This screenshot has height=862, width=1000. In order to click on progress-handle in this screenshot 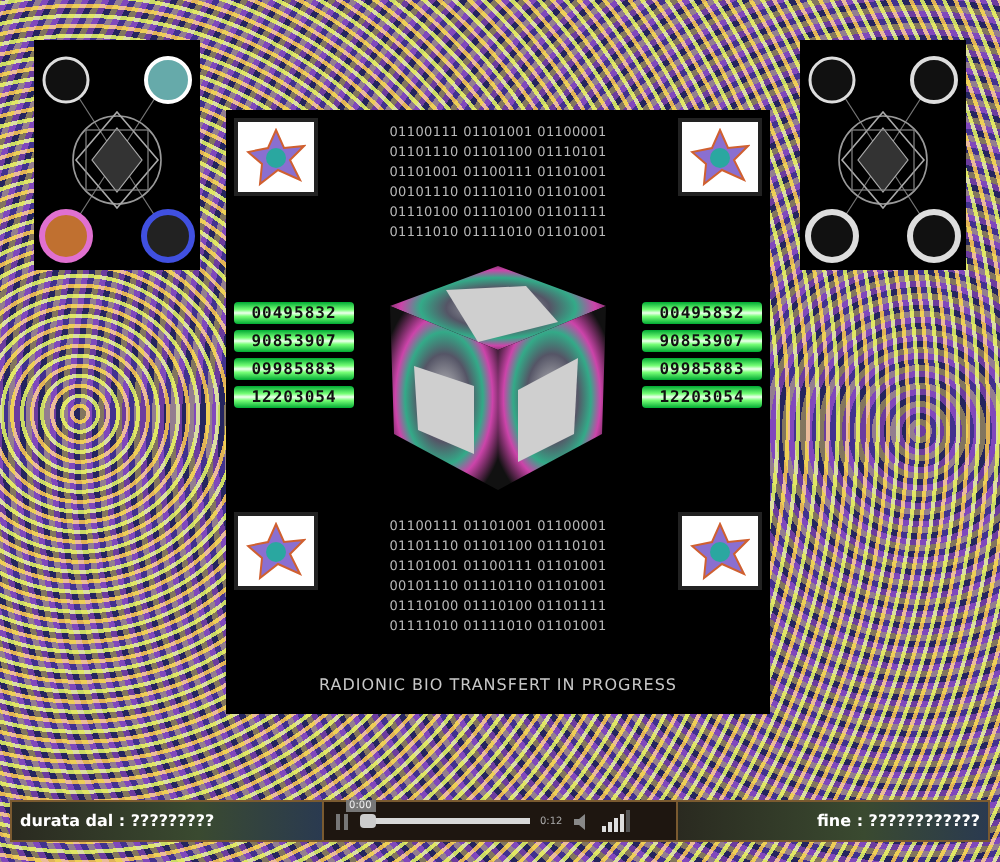, I will do `click(367, 821)`.